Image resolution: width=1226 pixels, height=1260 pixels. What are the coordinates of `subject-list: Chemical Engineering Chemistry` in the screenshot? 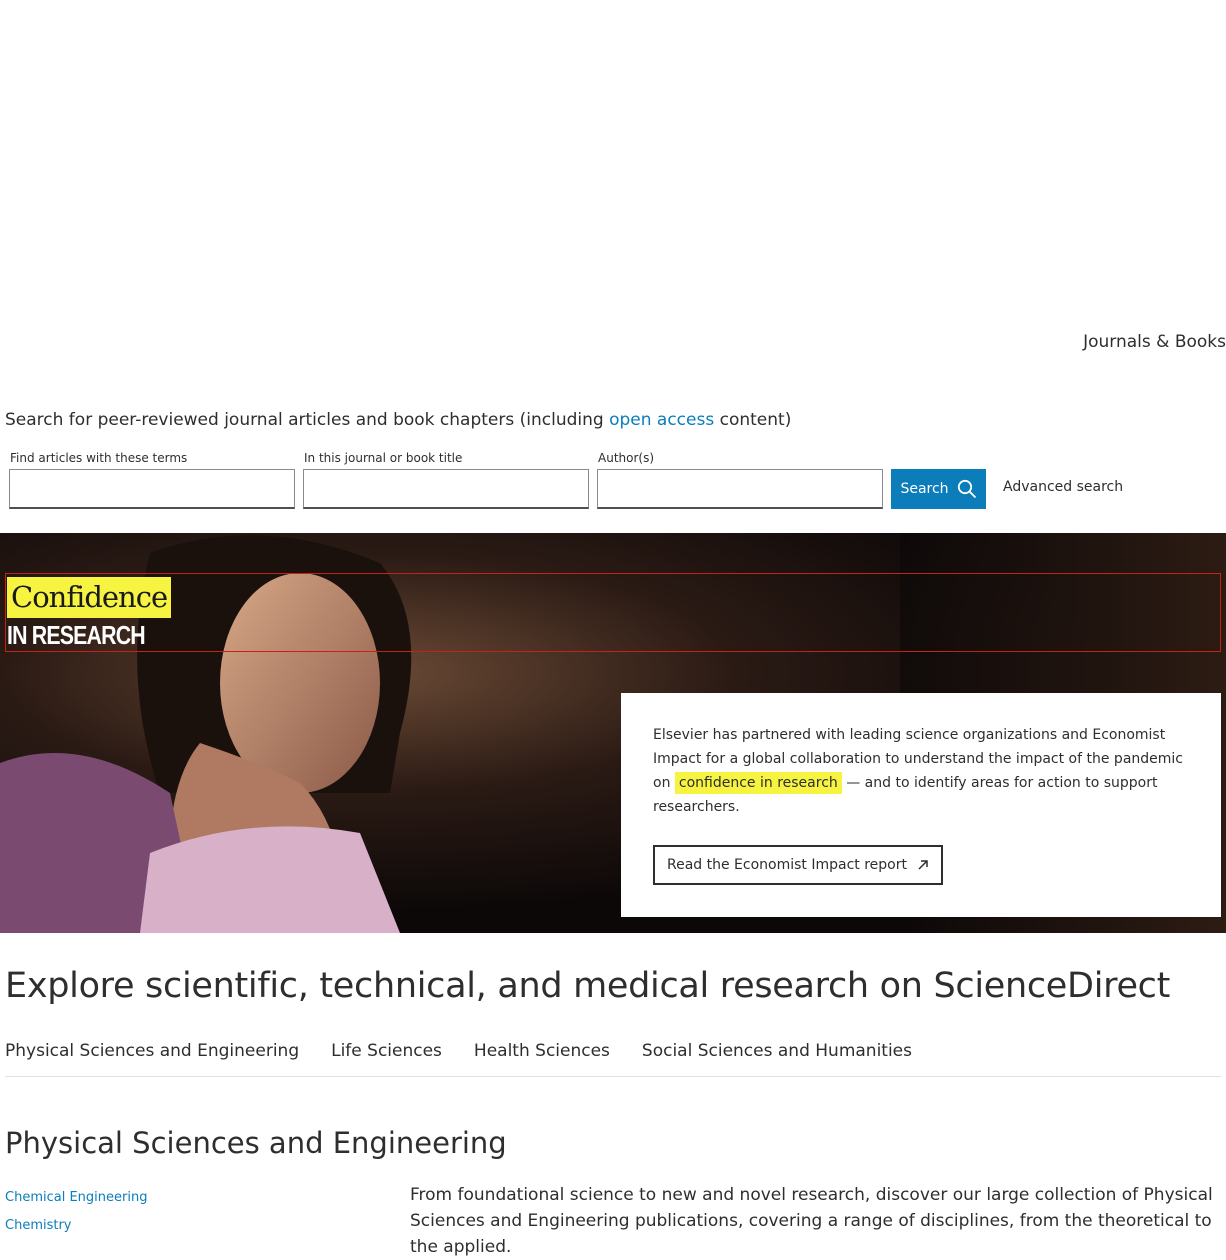 It's located at (76, 1212).